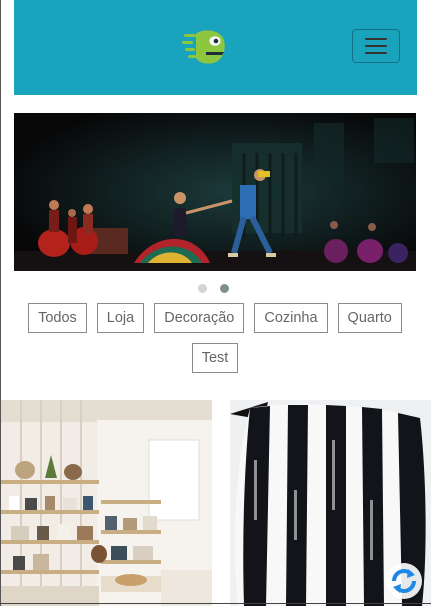  Describe the element at coordinates (57, 318) in the screenshot. I see `filter-todos-button: Todos` at that location.